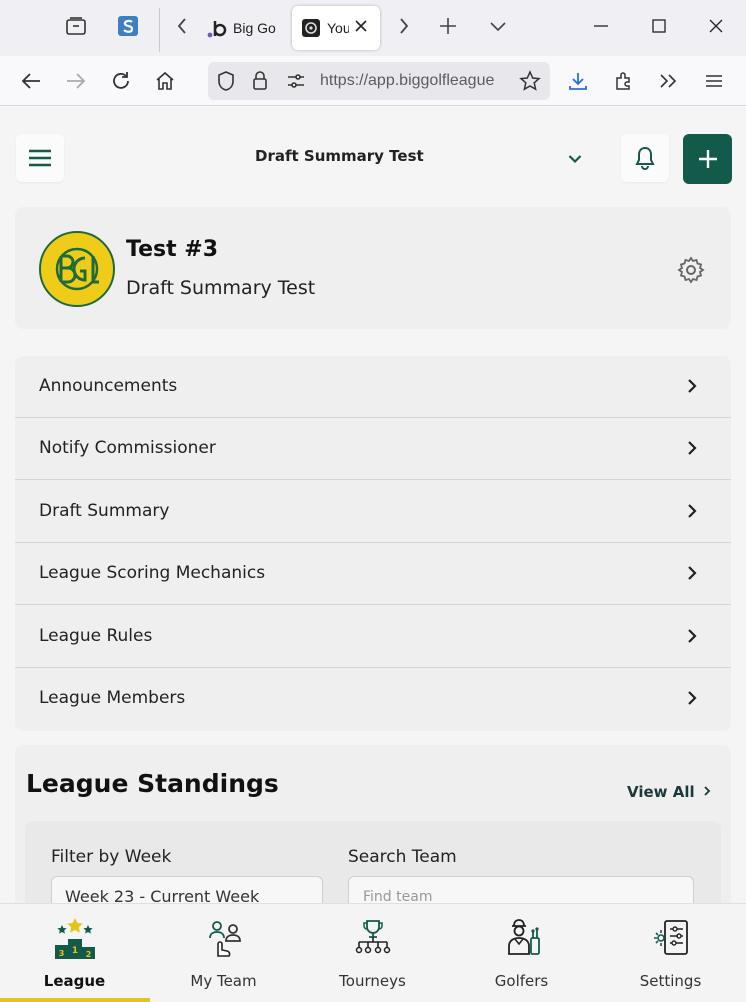 This screenshot has height=1002, width=746. Describe the element at coordinates (260, 83) in the screenshot. I see `lock-icon` at that location.